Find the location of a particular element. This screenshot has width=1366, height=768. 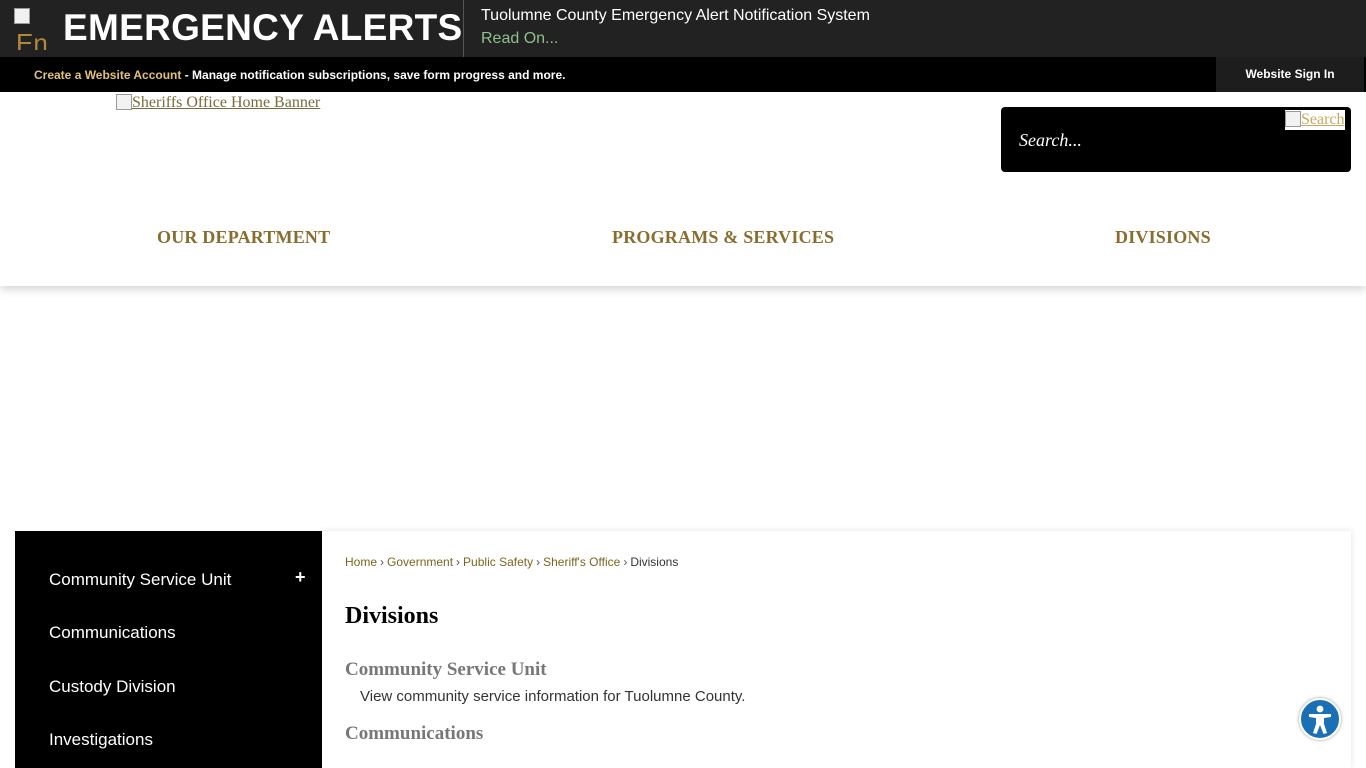

breadcrumb-current: Divisions is located at coordinates (654, 562).